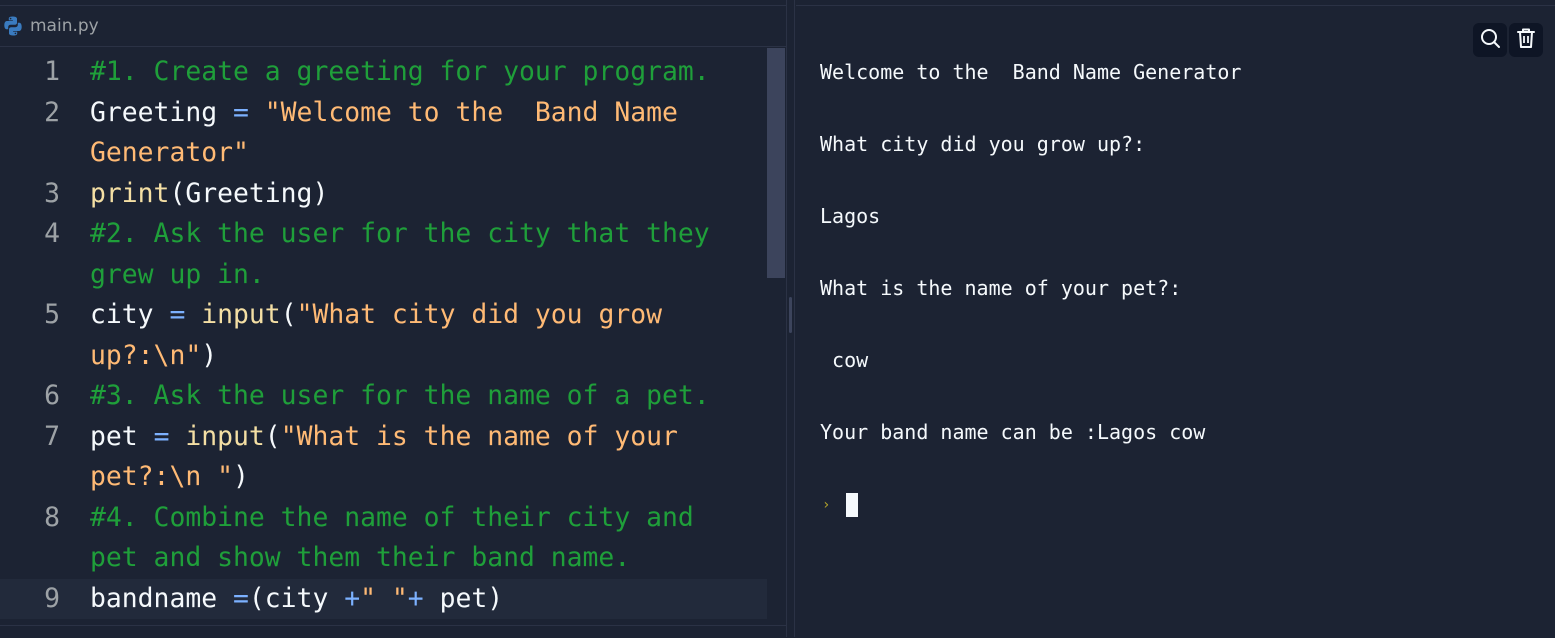 The width and height of the screenshot is (1555, 638). Describe the element at coordinates (52, 598) in the screenshot. I see `line-number: 9` at that location.